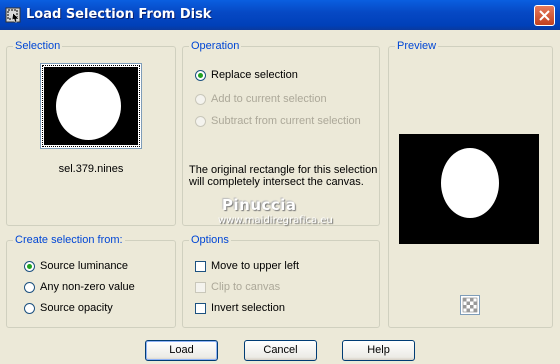  I want to click on preview-group-label: Preview, so click(417, 46).